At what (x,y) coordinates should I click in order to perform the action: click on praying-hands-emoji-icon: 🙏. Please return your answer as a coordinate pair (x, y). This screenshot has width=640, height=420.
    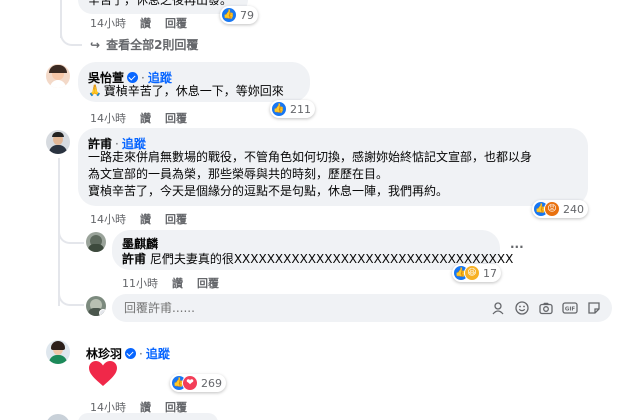
    Looking at the image, I should click on (95, 90).